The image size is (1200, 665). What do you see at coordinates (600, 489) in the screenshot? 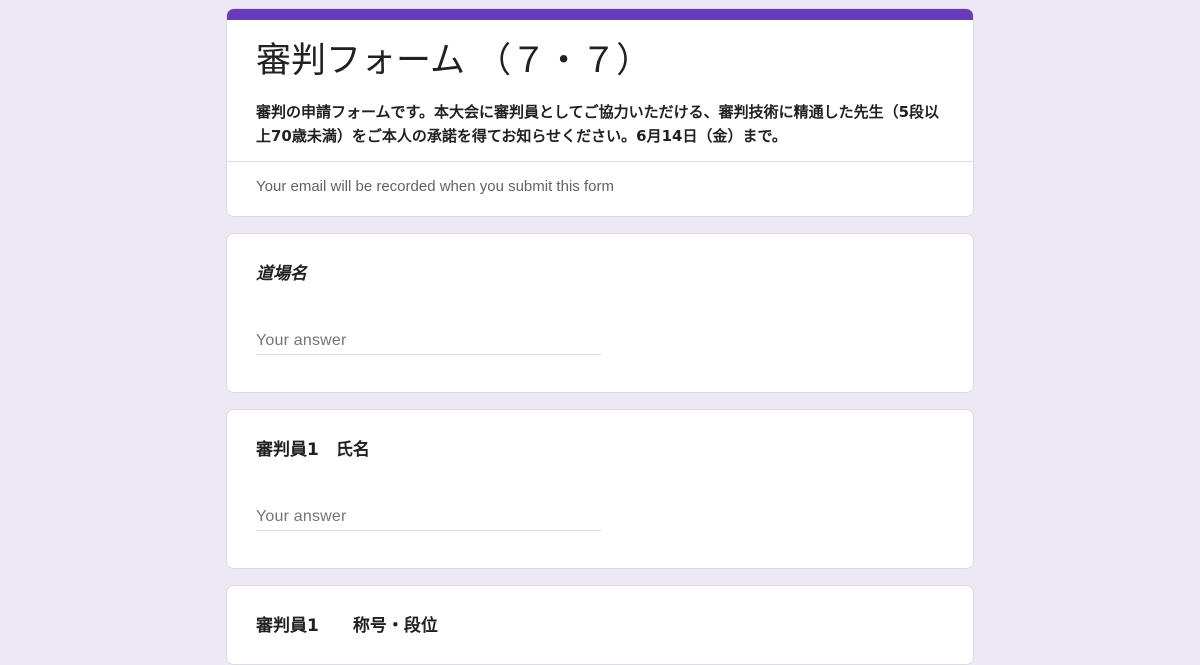
I see `question-card-referee1-name: 審判員1 氏名` at bounding box center [600, 489].